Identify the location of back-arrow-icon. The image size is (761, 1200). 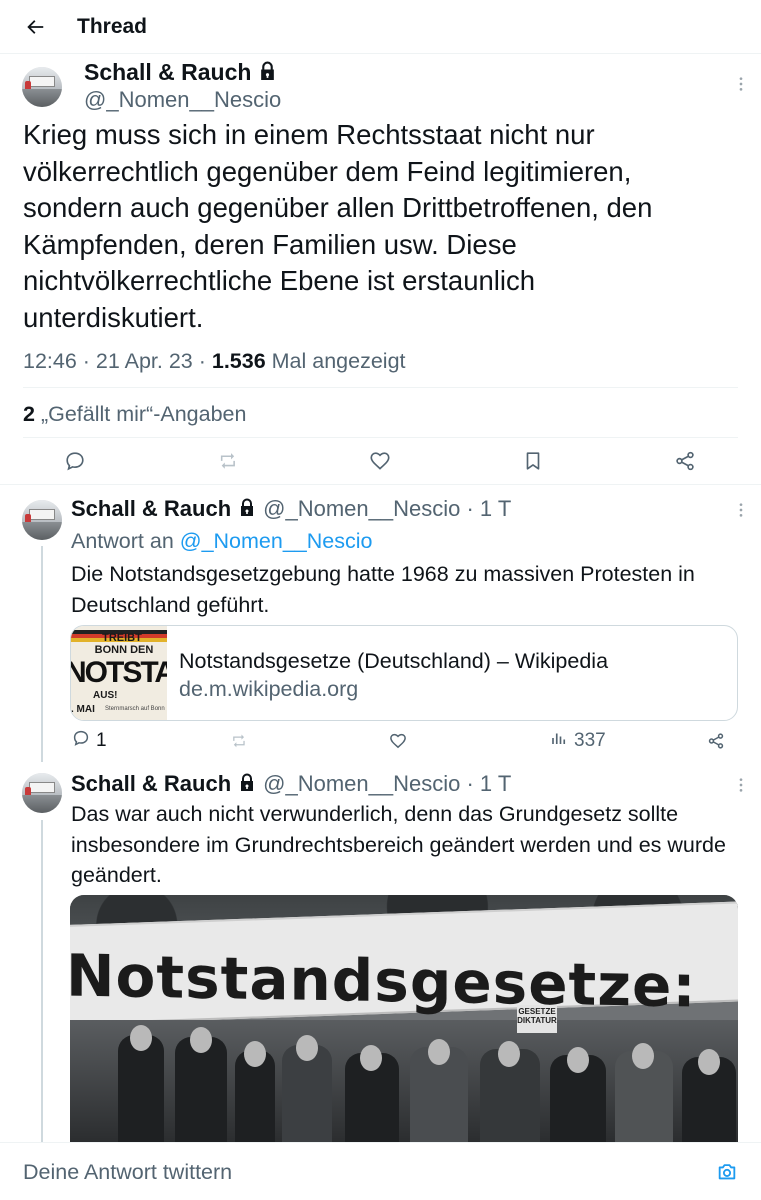
(35, 27).